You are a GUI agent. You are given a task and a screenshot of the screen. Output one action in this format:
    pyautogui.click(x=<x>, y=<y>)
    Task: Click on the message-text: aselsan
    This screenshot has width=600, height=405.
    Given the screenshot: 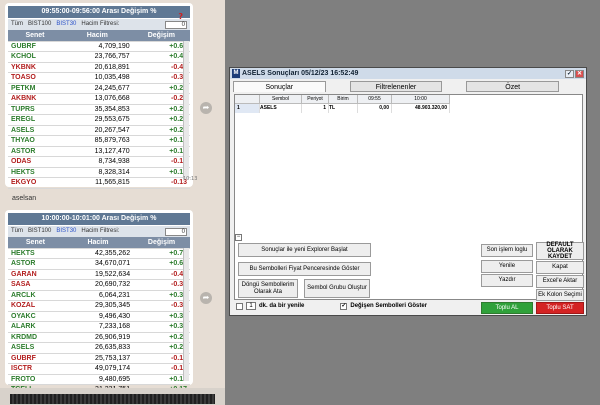 What is the action you would take?
    pyautogui.click(x=24, y=198)
    